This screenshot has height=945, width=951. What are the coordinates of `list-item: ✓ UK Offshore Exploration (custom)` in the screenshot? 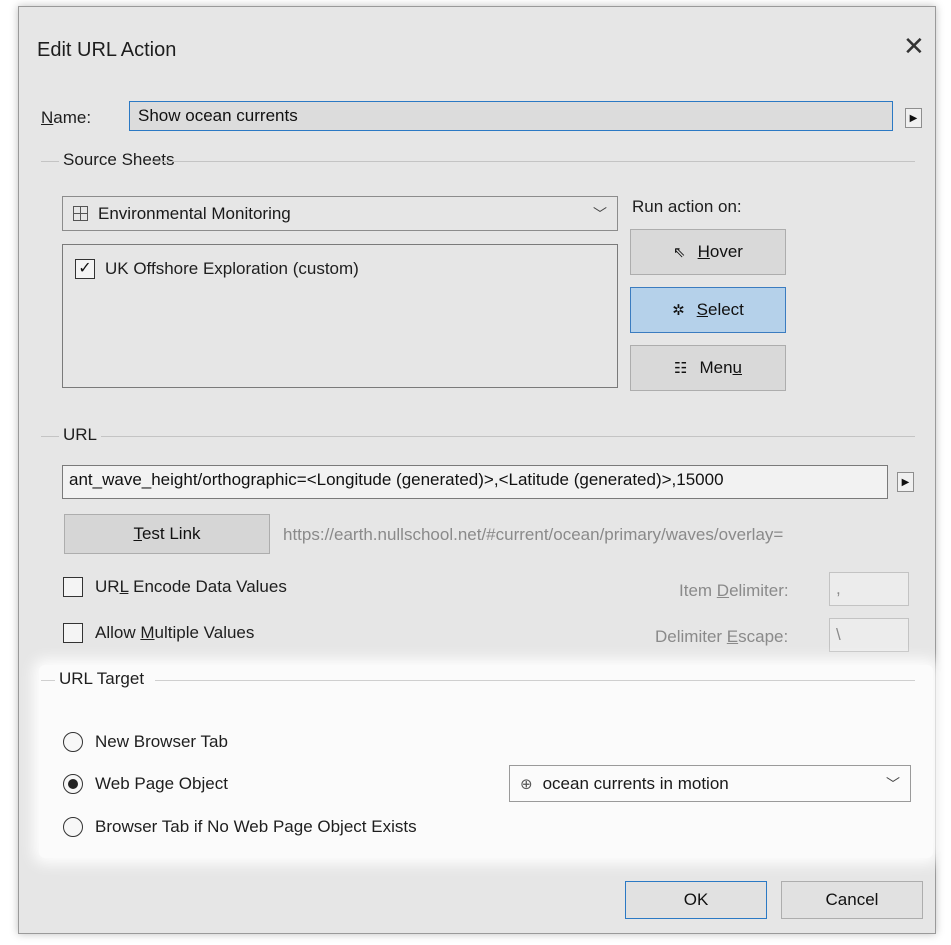 It's located at (217, 269).